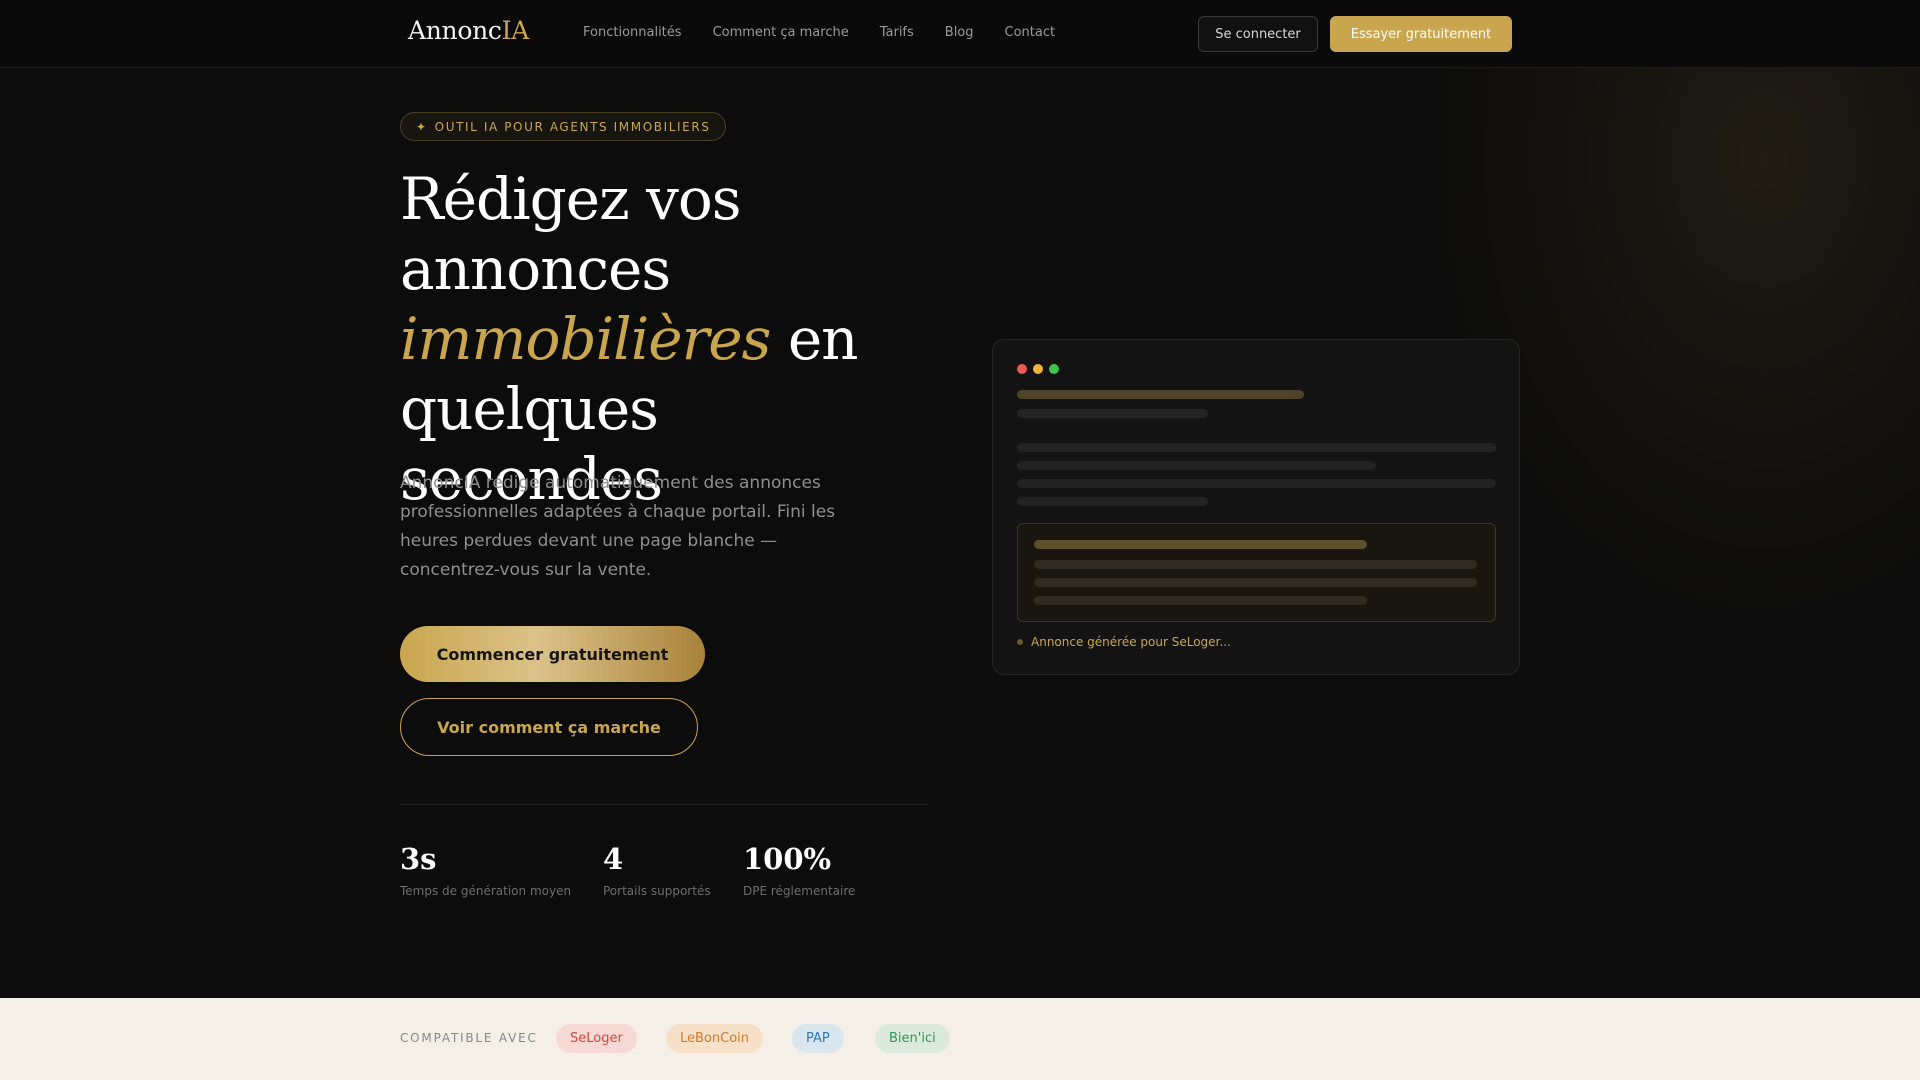  What do you see at coordinates (1030, 32) in the screenshot?
I see `nav-link-contact: Contact` at bounding box center [1030, 32].